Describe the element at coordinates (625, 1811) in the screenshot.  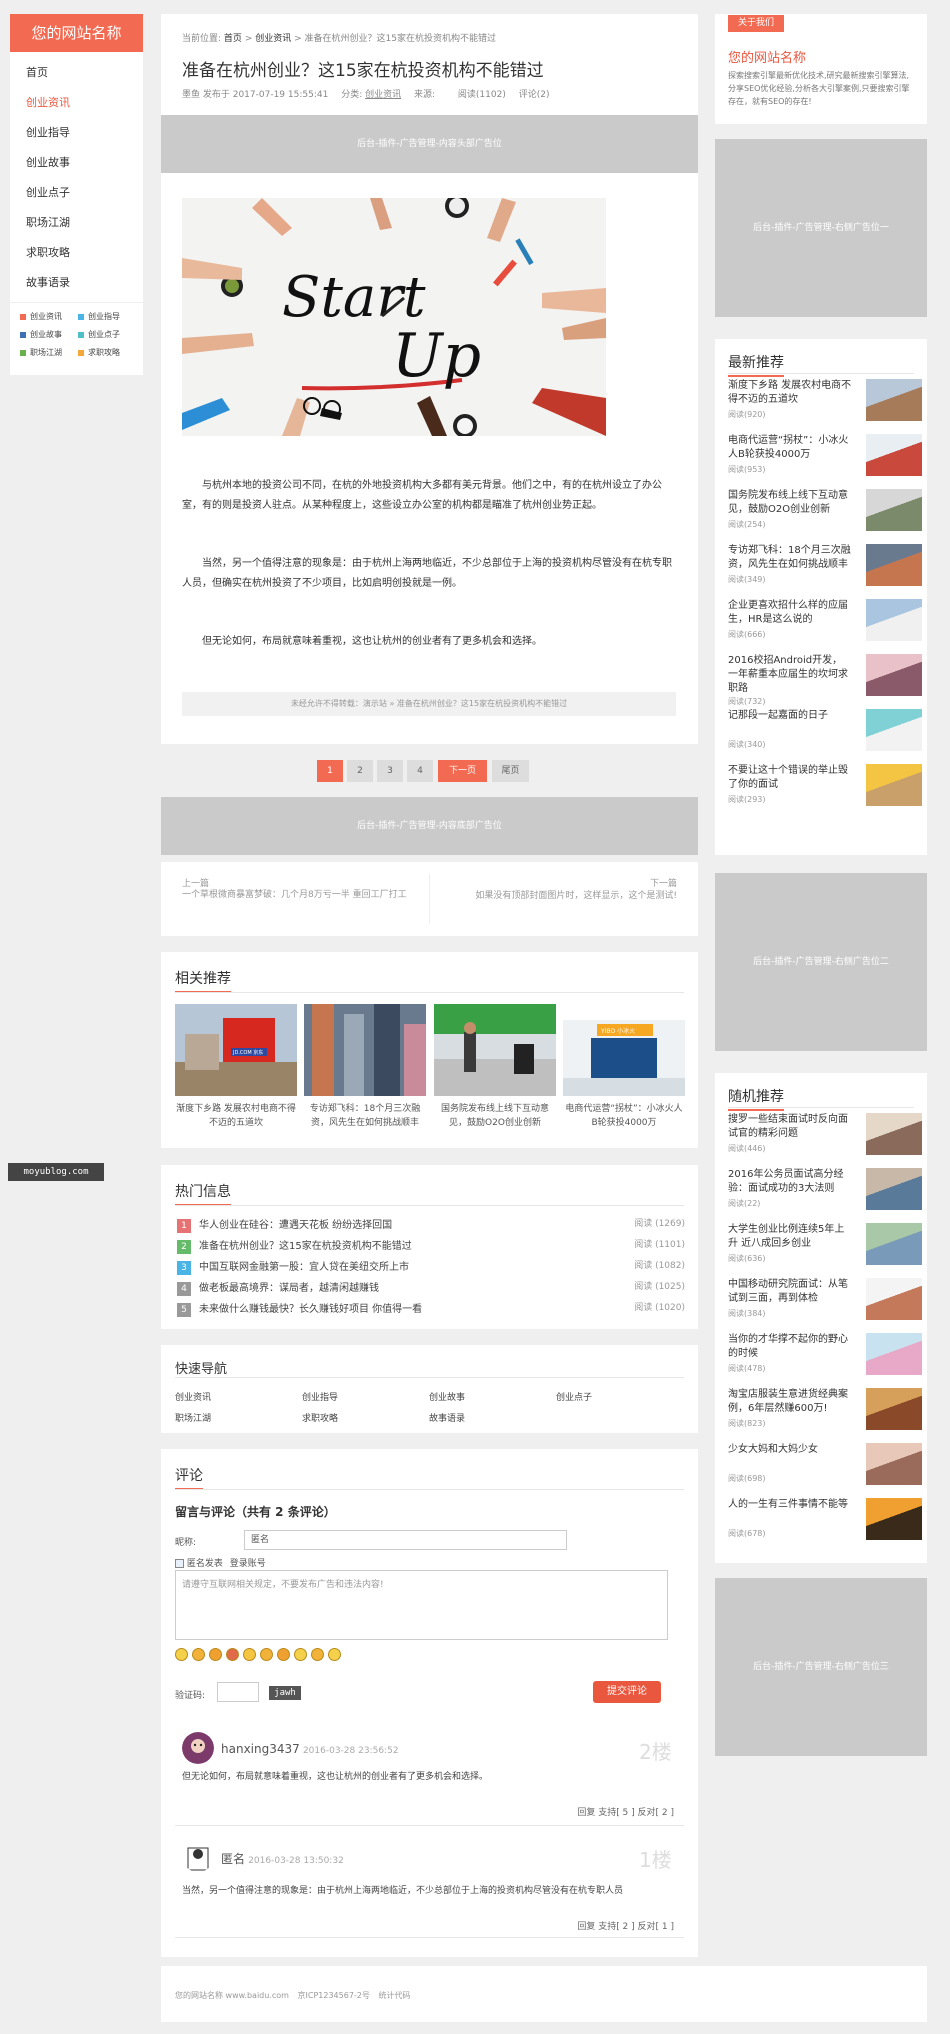
I see `comment-actions: 回复 支持[ 5 ] 反对[ 2 ]` at that location.